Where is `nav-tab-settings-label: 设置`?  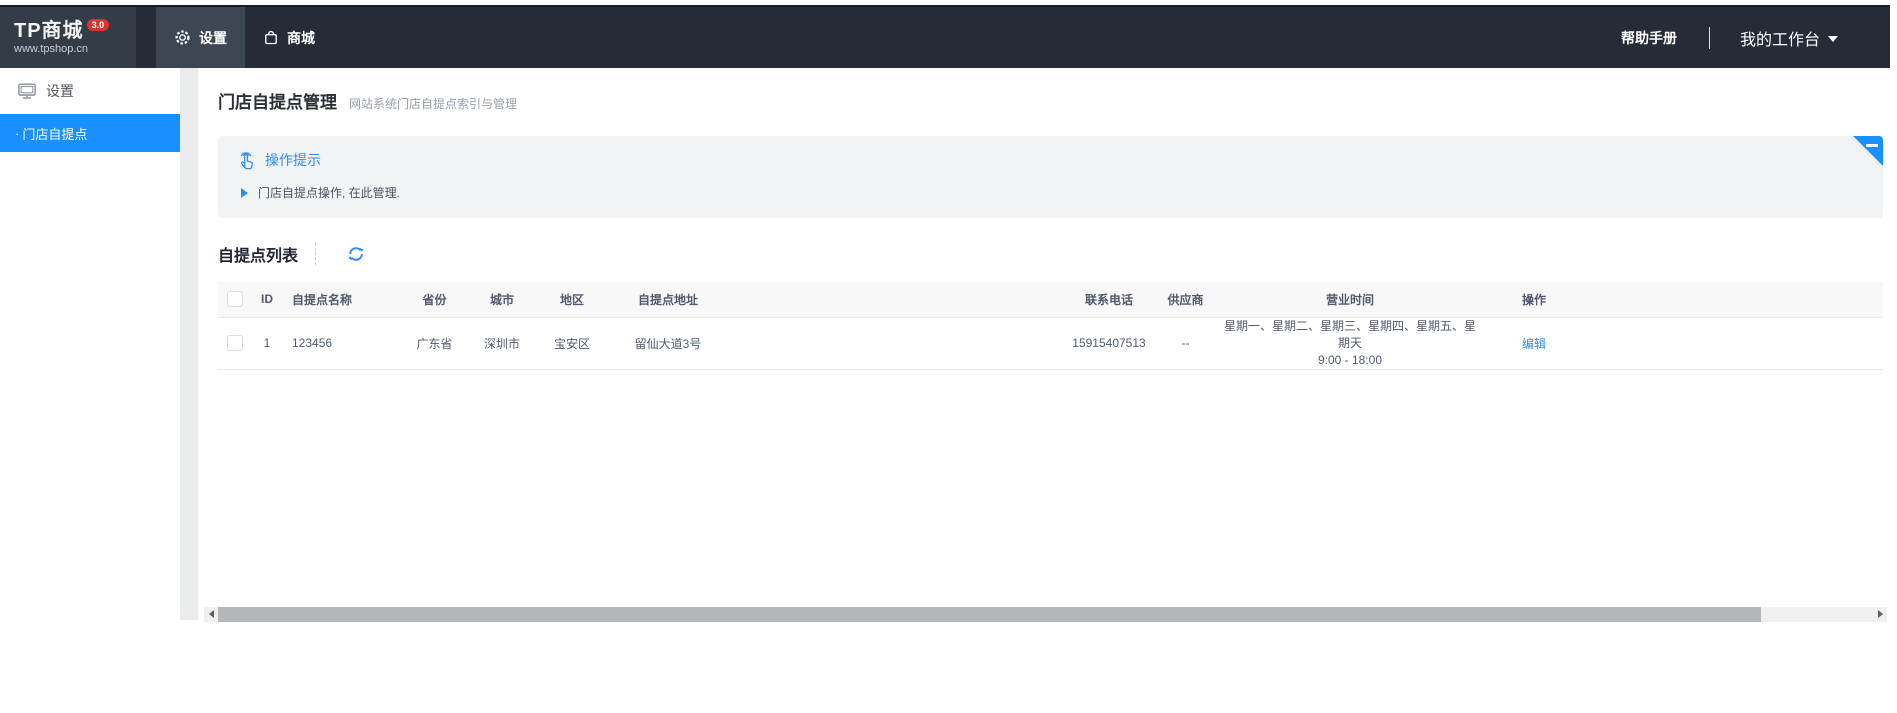 nav-tab-settings-label: 设置 is located at coordinates (213, 37).